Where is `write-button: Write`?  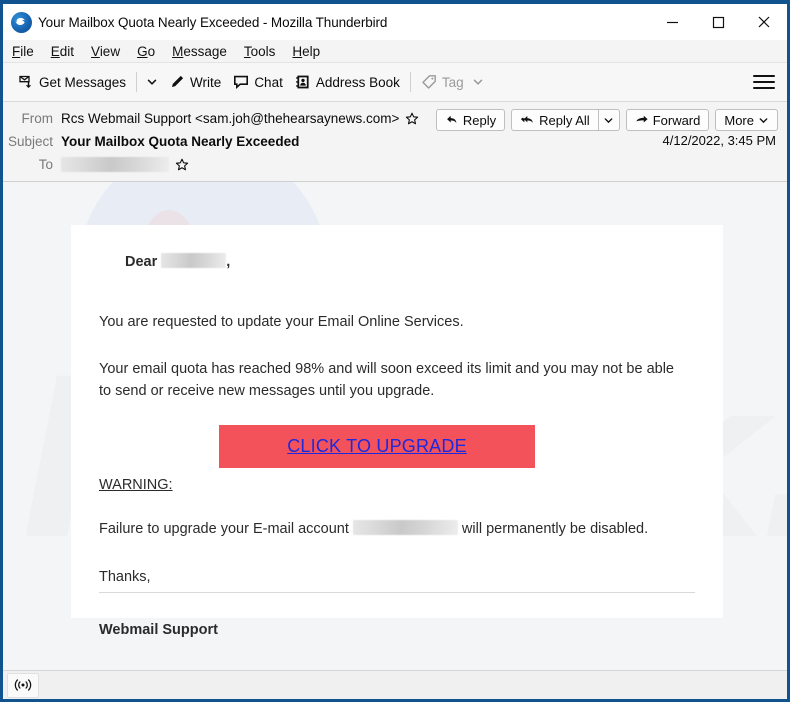
write-button: Write is located at coordinates (195, 82).